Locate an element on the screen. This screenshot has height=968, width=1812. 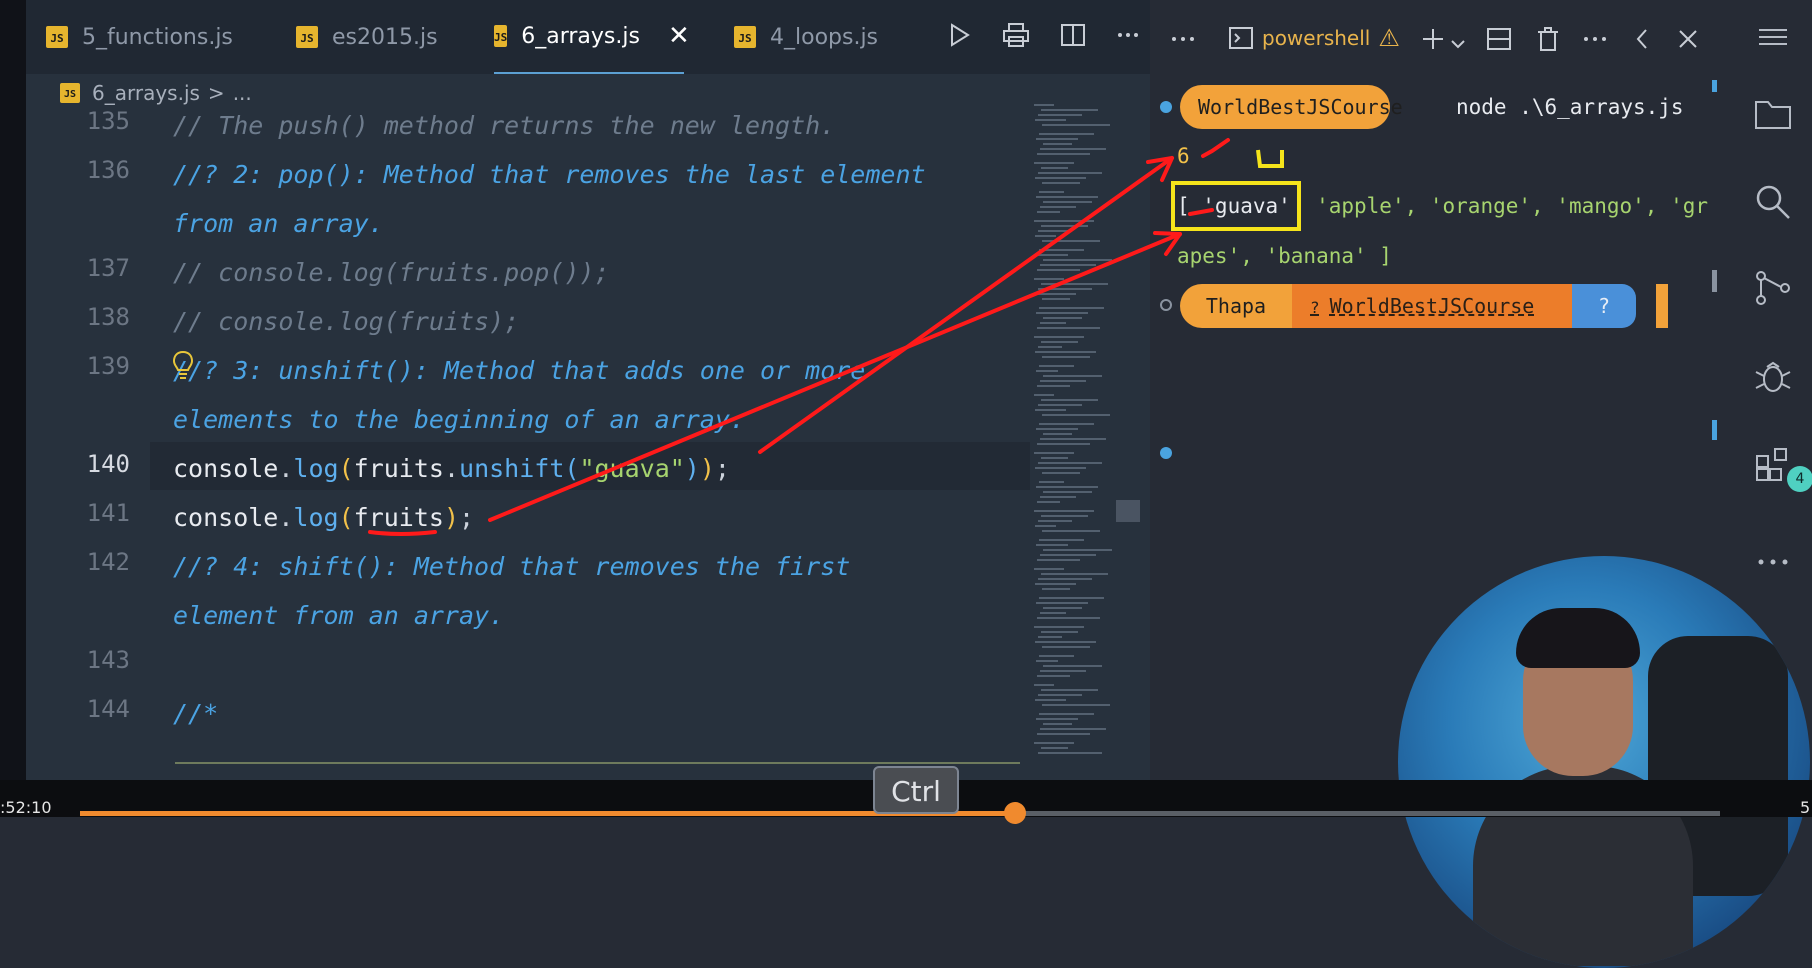
line-number: 135 is located at coordinates (108, 121).